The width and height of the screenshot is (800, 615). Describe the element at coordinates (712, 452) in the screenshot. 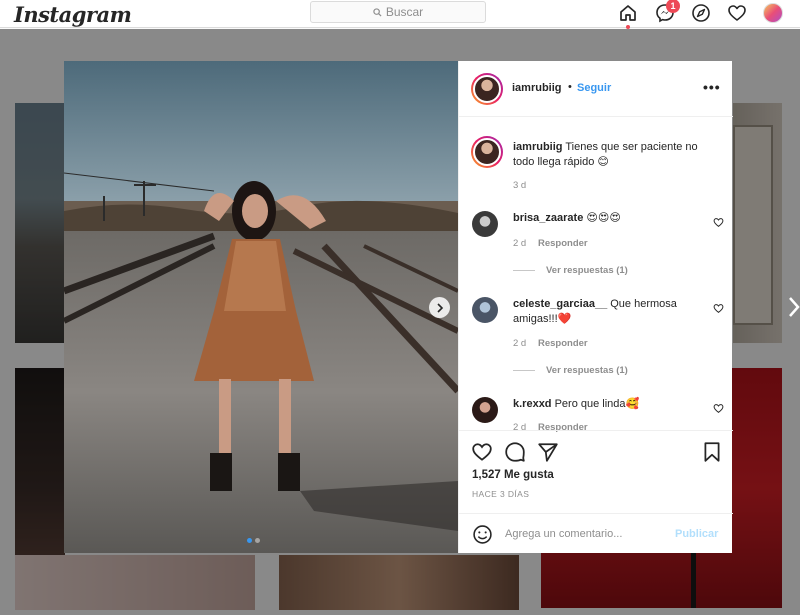

I see `bookmark-icon` at that location.